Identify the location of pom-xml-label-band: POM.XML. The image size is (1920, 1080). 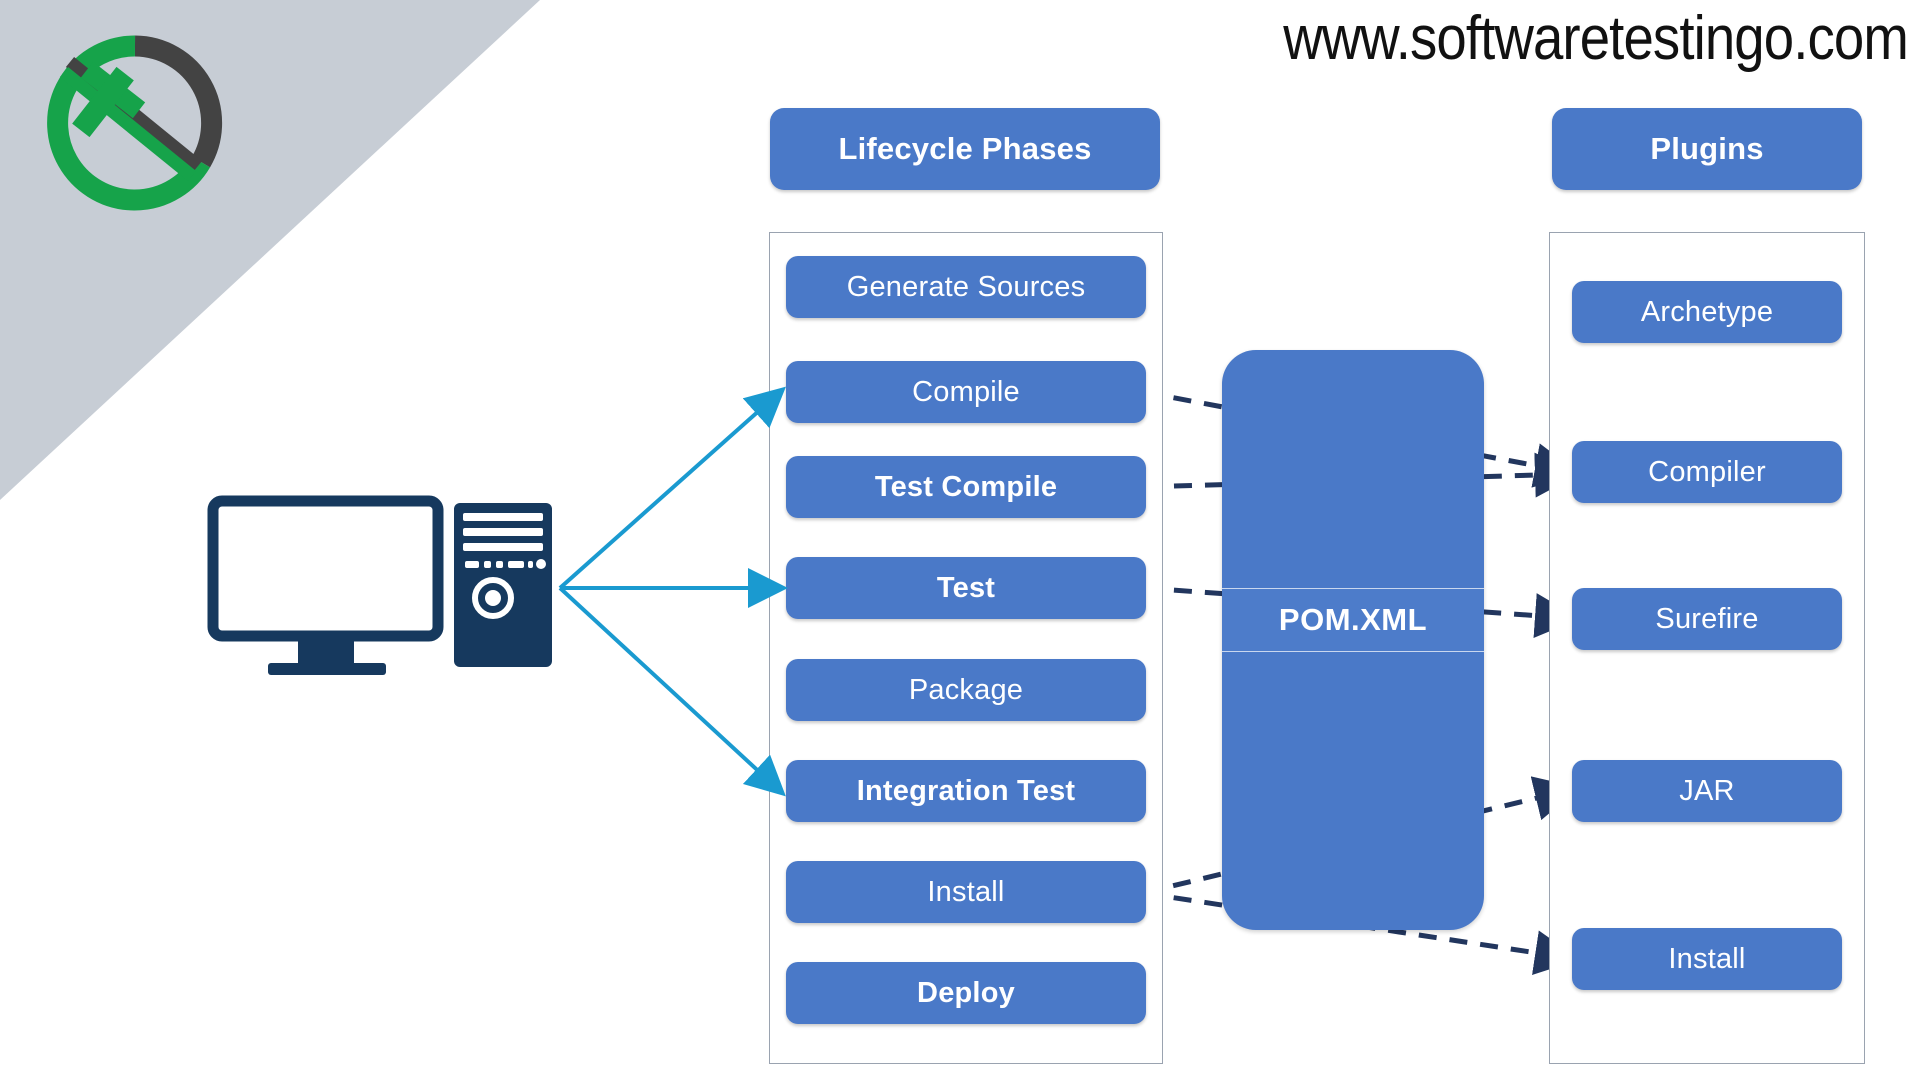
(1353, 620).